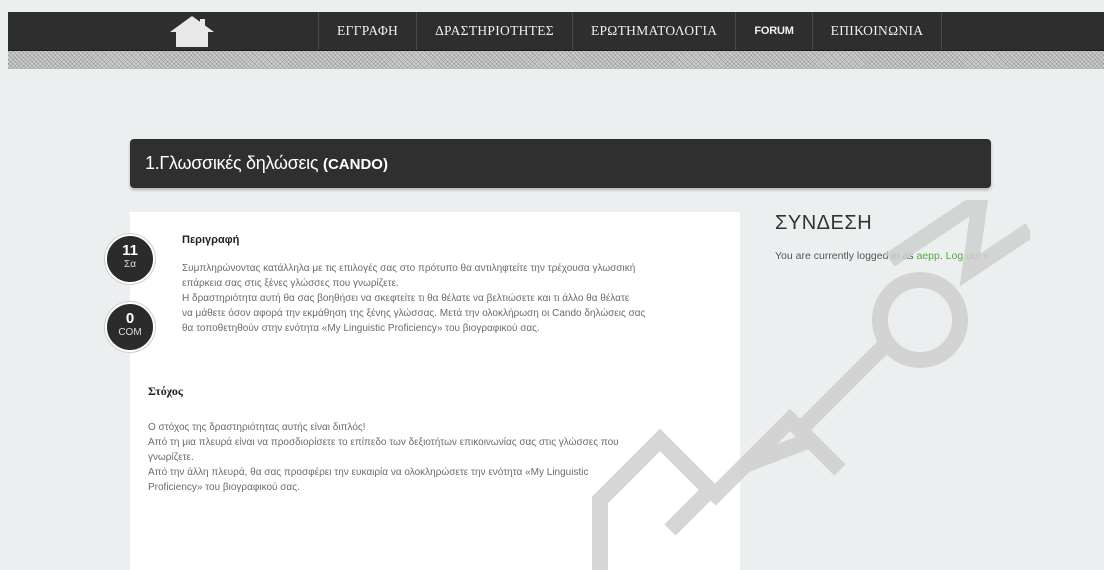 The image size is (1104, 570). What do you see at coordinates (130, 250) in the screenshot?
I see `date-day: 11` at bounding box center [130, 250].